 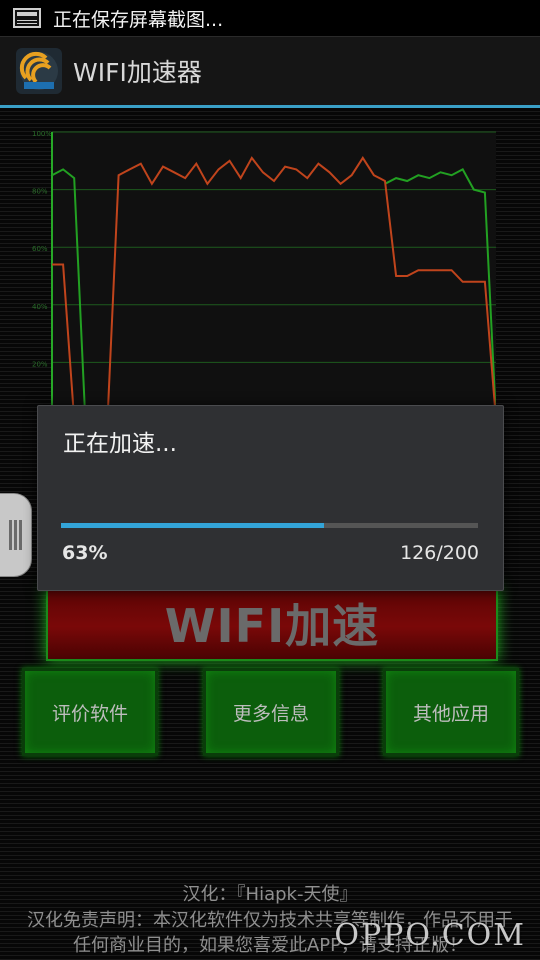 What do you see at coordinates (272, 626) in the screenshot?
I see `wifi-speed-button-label: WIFI加速` at bounding box center [272, 626].